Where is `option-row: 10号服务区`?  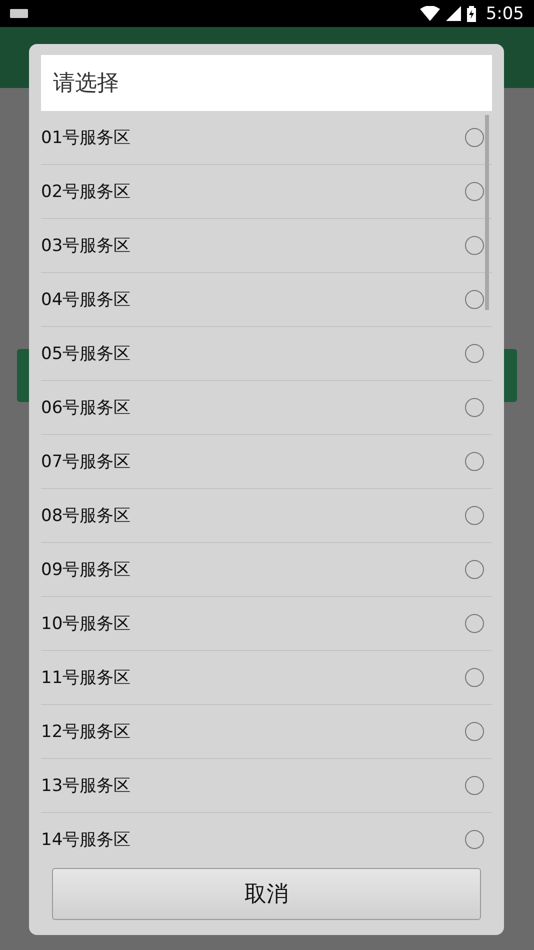
option-row: 10号服务区 is located at coordinates (266, 624).